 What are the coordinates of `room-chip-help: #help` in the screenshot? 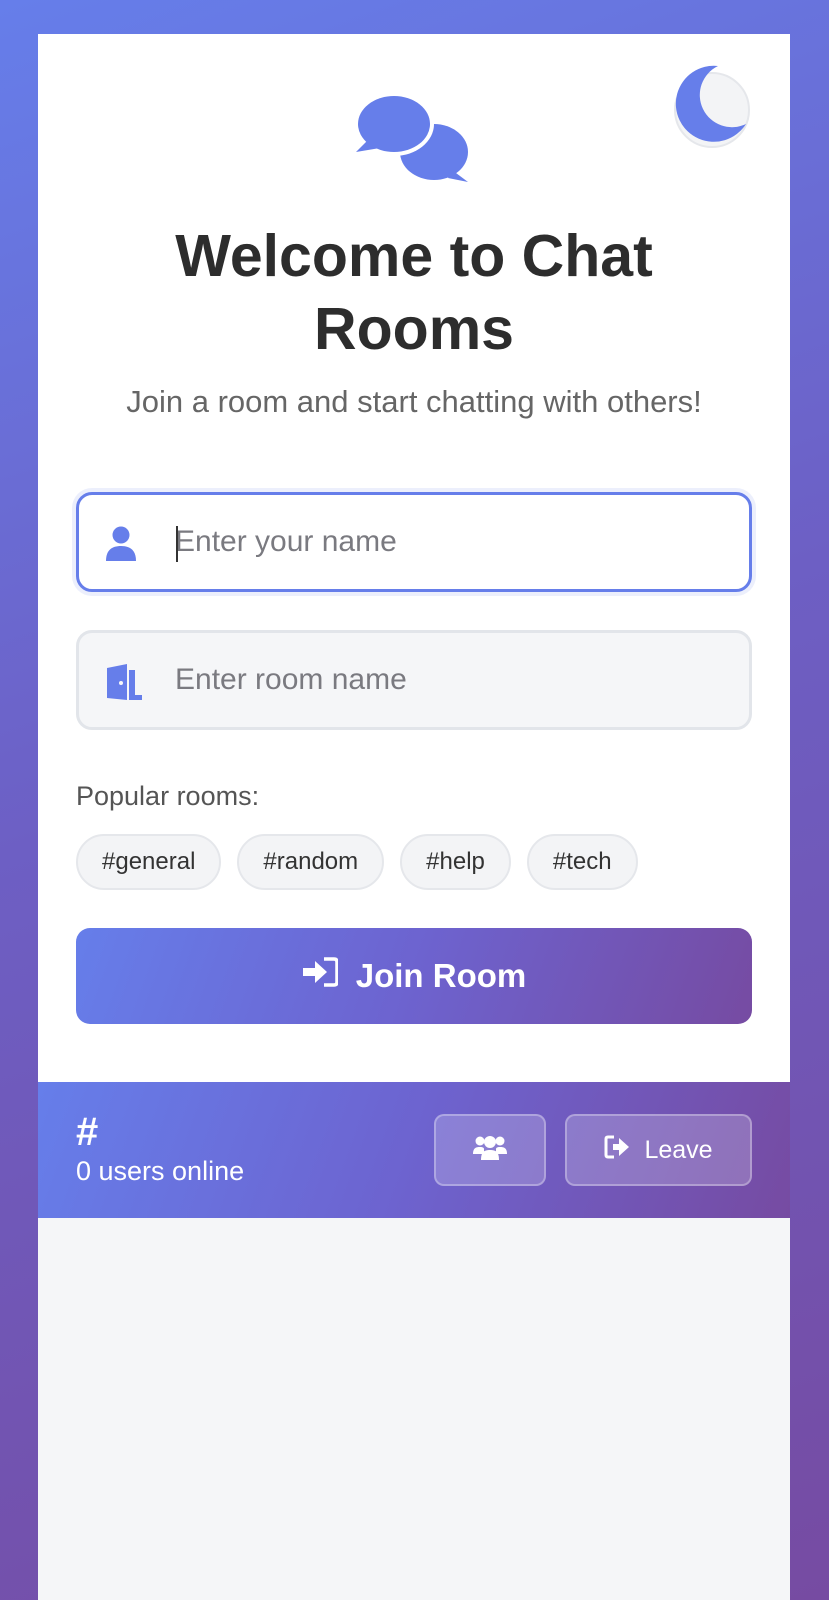 It's located at (455, 862).